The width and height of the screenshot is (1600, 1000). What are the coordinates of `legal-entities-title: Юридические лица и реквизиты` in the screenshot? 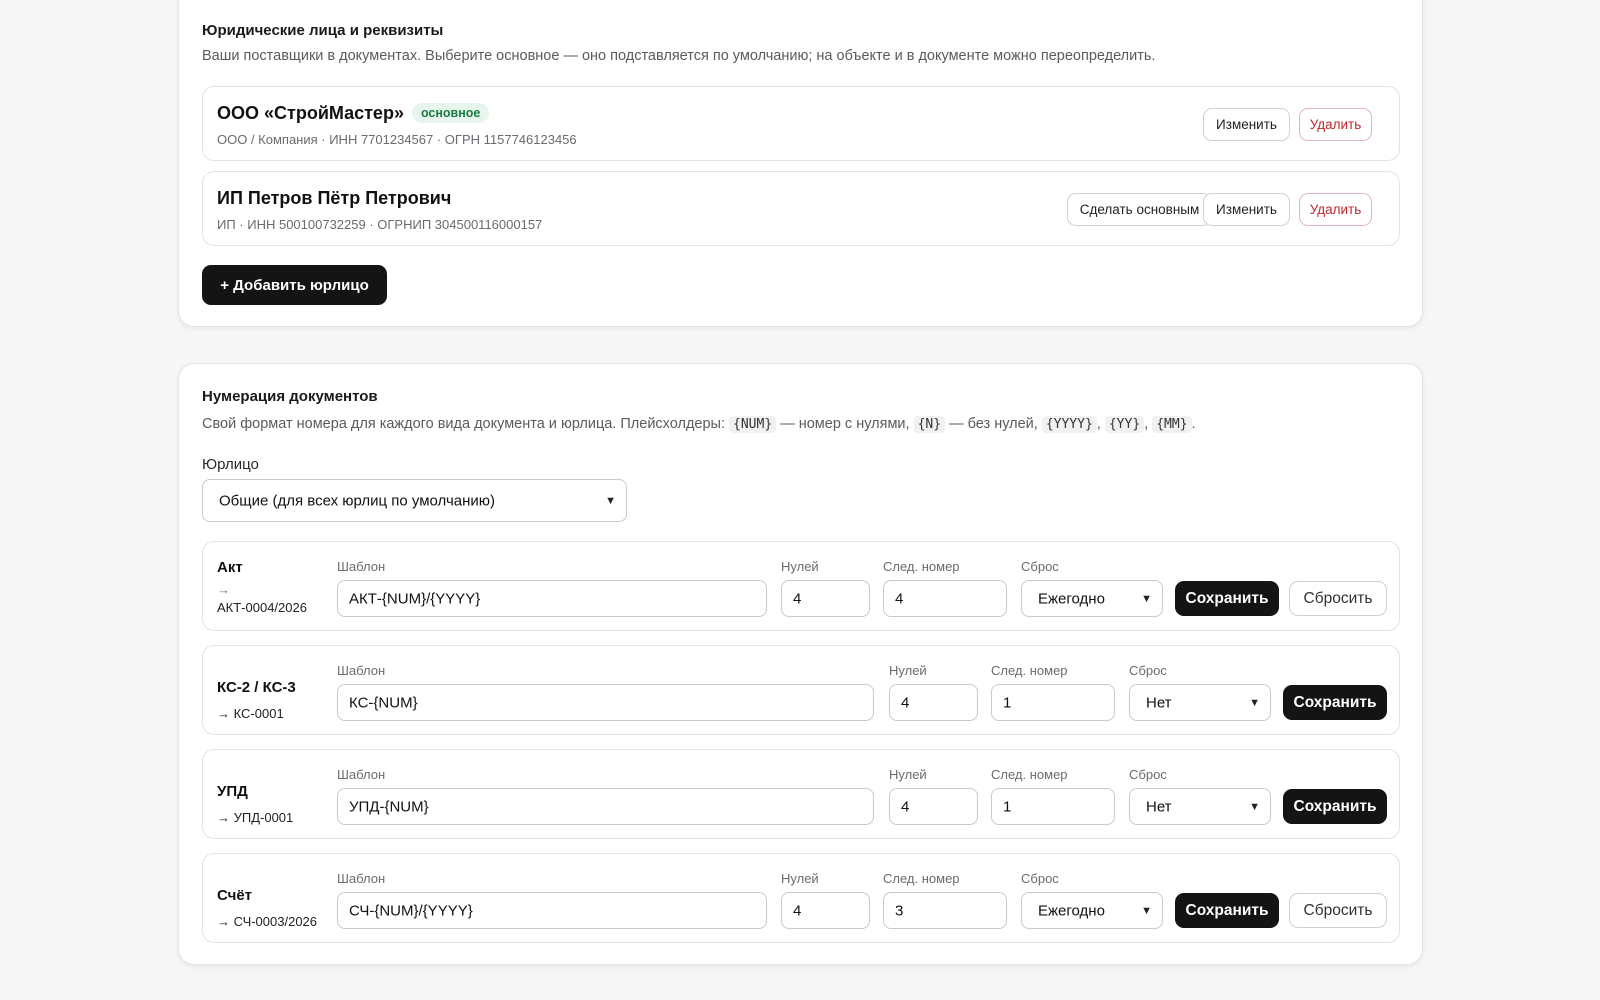 It's located at (323, 30).